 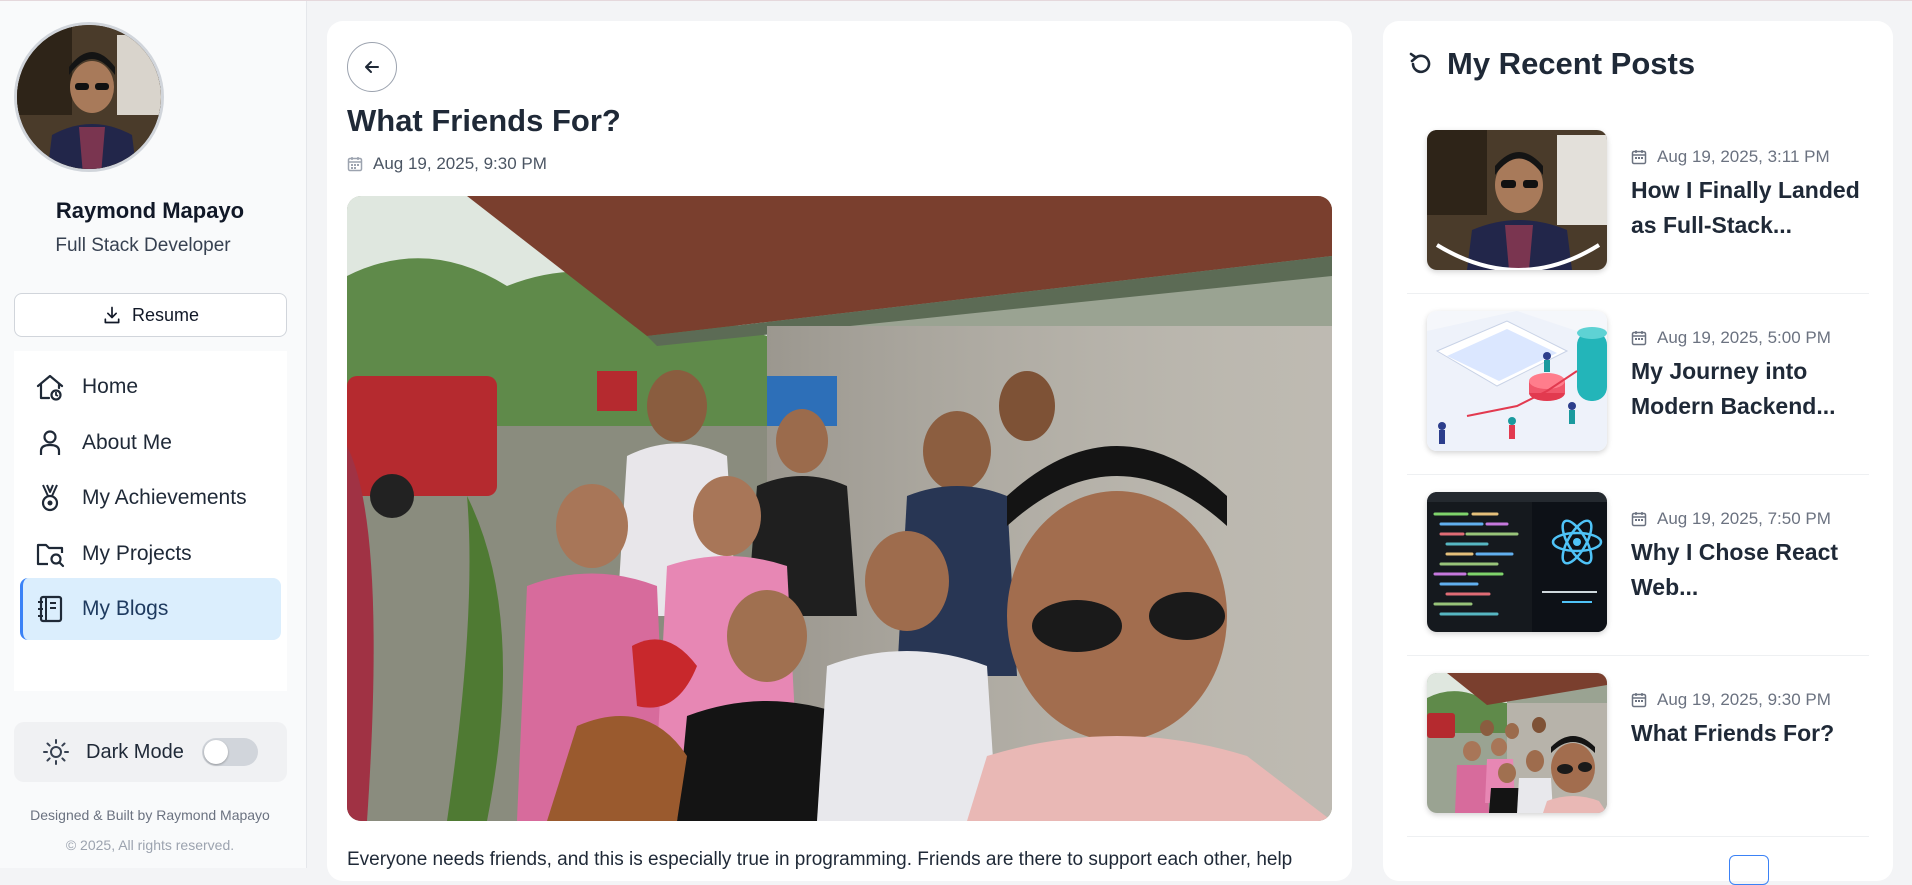 What do you see at coordinates (150, 387) in the screenshot?
I see `sidebar-item-home: Home` at bounding box center [150, 387].